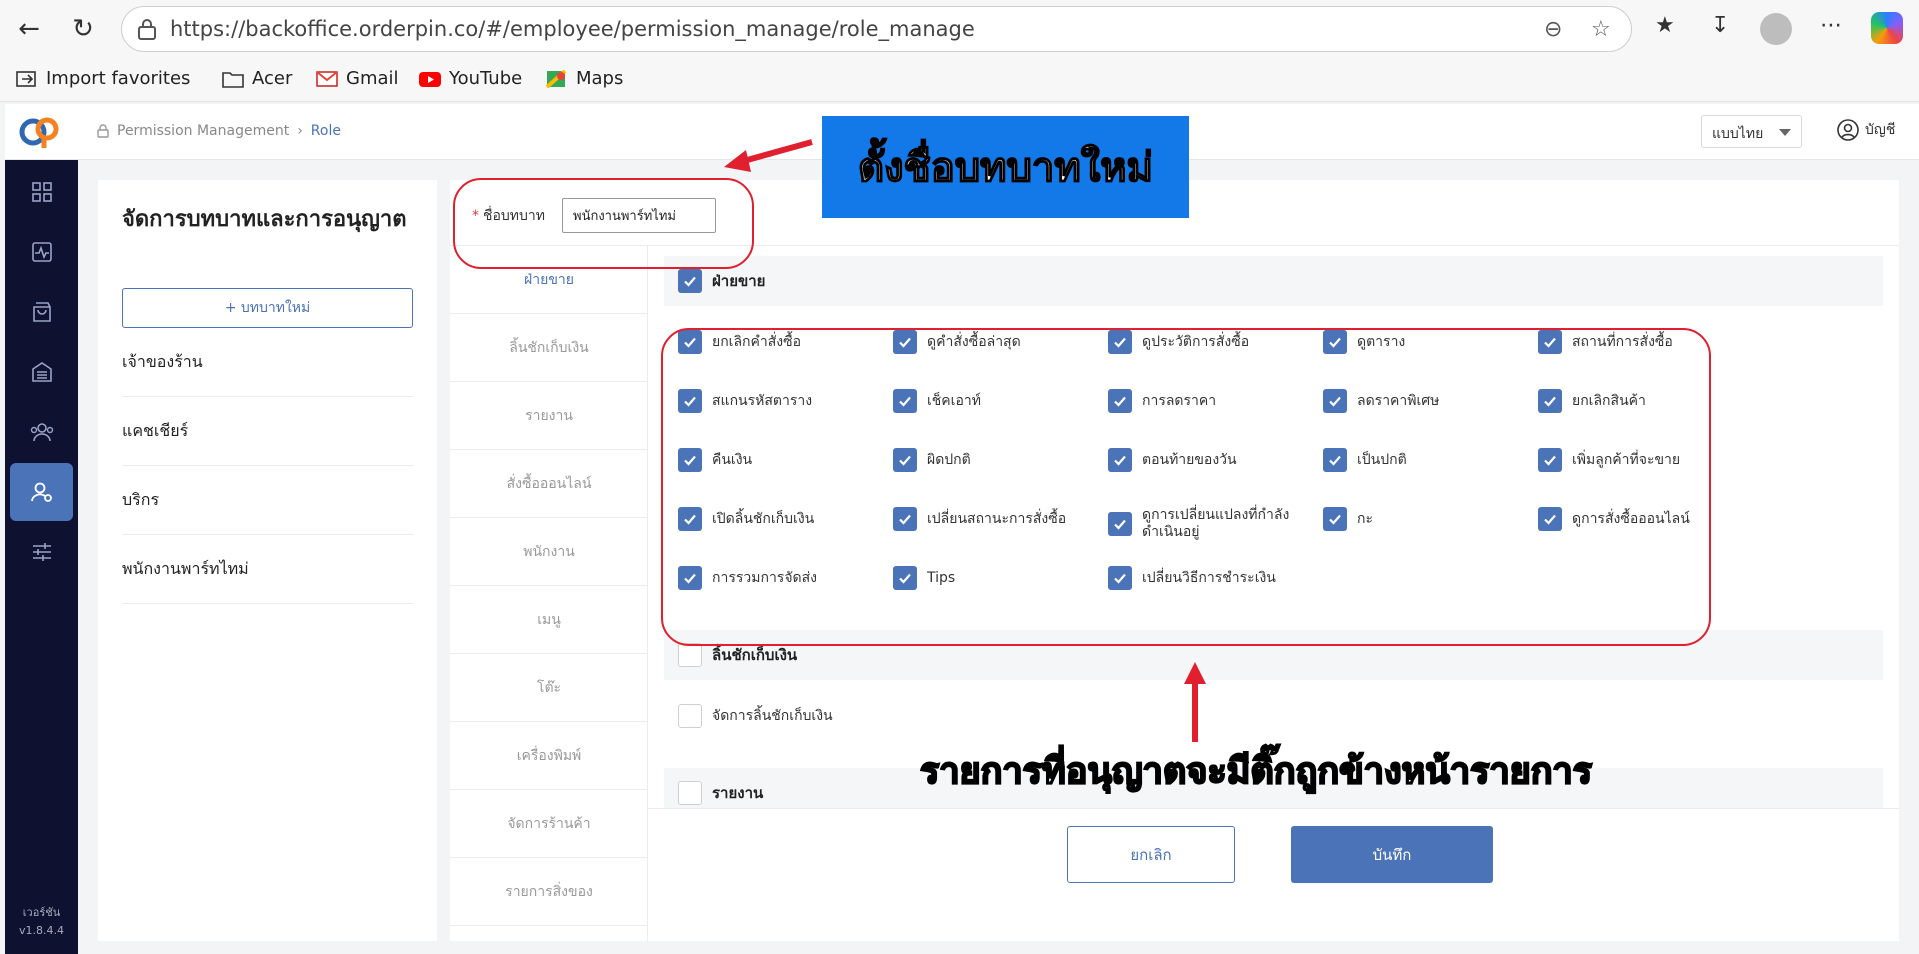  I want to click on bookmark-maps: Maps, so click(584, 78).